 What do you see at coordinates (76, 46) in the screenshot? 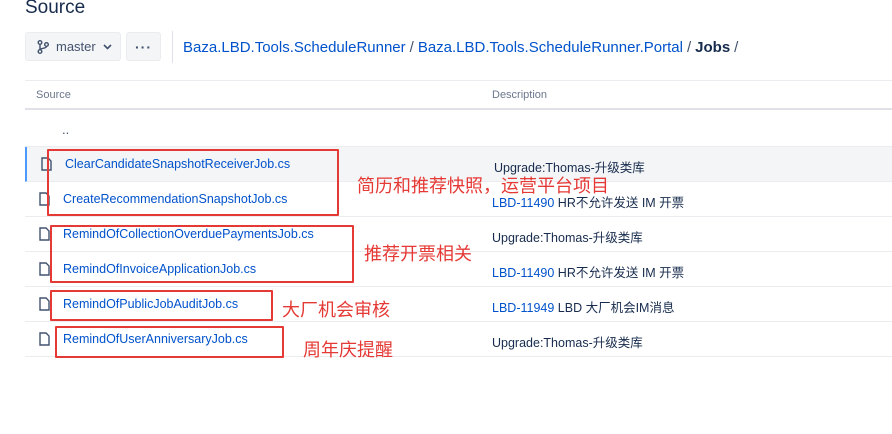
I see `branch-label: master` at bounding box center [76, 46].